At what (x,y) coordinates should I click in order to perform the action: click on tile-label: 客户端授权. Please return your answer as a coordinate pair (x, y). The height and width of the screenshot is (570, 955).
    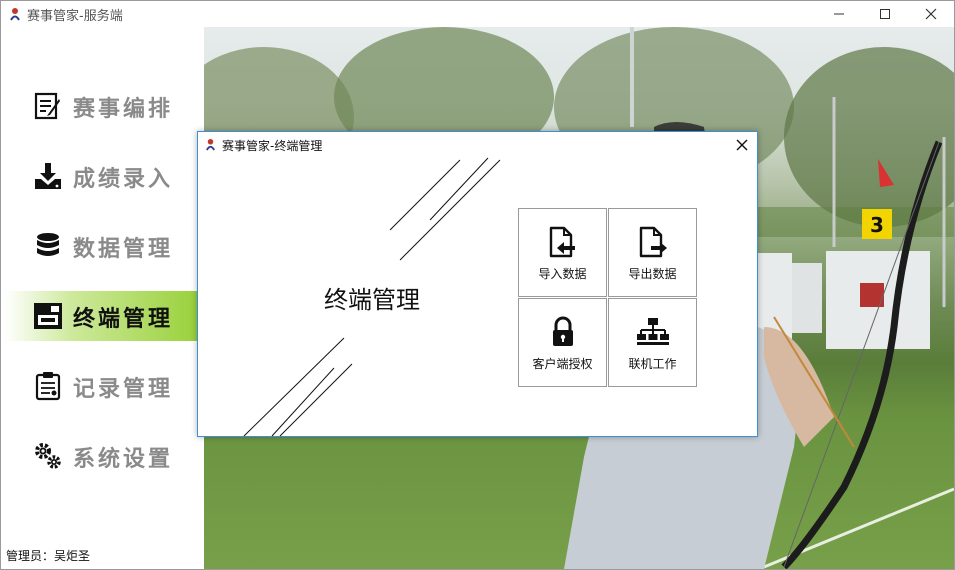
    Looking at the image, I should click on (562, 364).